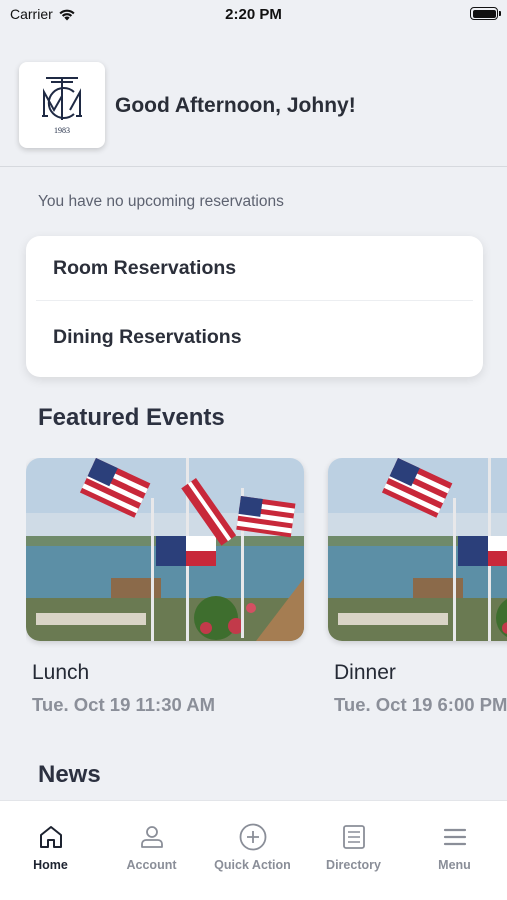 This screenshot has width=507, height=900. What do you see at coordinates (454, 865) in the screenshot?
I see `tab-menu-label: Menu` at bounding box center [454, 865].